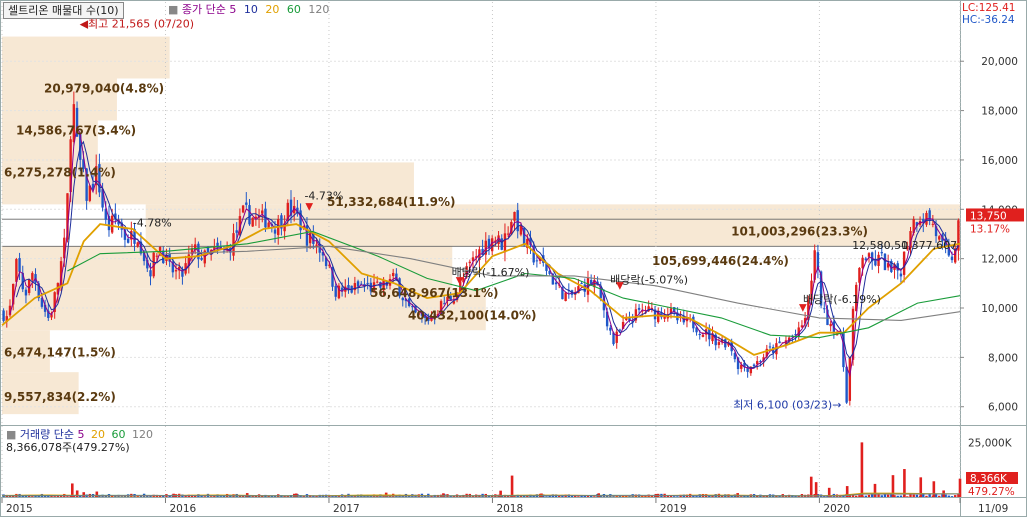 The image size is (1027, 517). What do you see at coordinates (999, 112) in the screenshot?
I see `y-tick-label: 18,000` at bounding box center [999, 112].